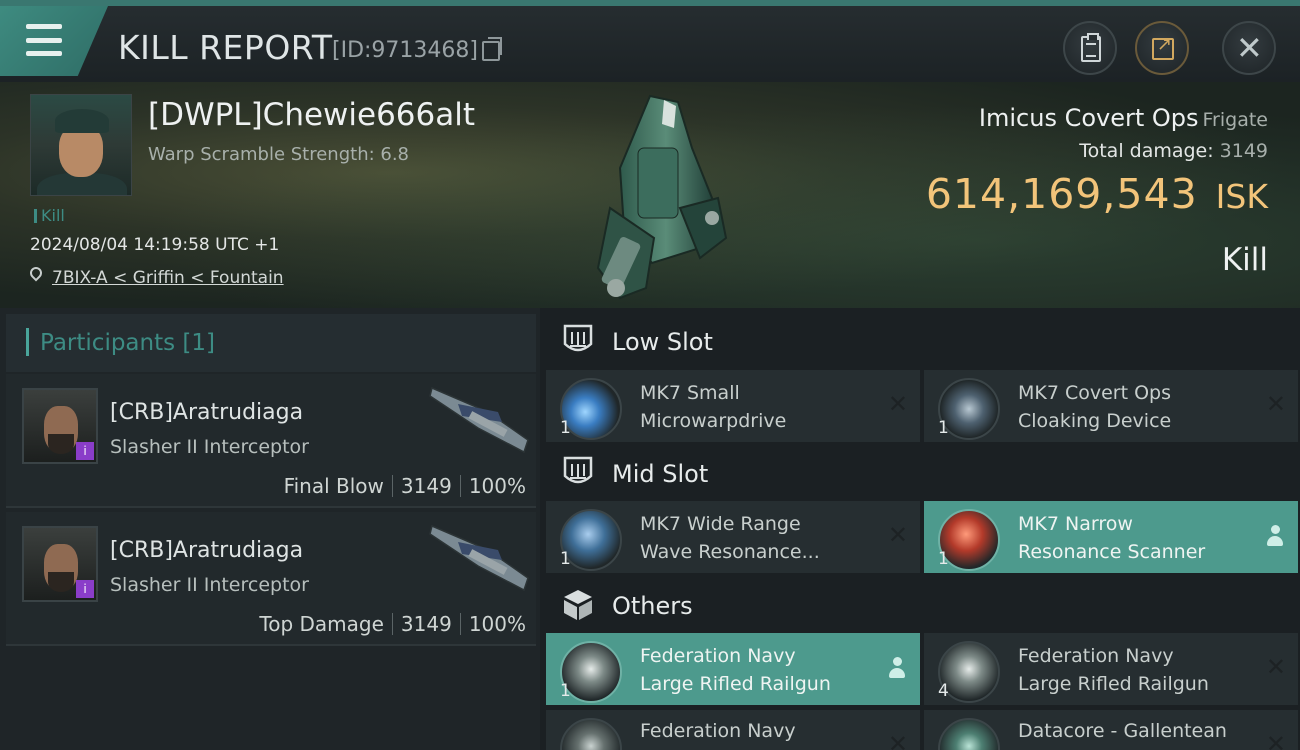 The height and width of the screenshot is (750, 1300). What do you see at coordinates (311, 115) in the screenshot?
I see `victim-pilot-name: [DWPL]Chewie666alt` at bounding box center [311, 115].